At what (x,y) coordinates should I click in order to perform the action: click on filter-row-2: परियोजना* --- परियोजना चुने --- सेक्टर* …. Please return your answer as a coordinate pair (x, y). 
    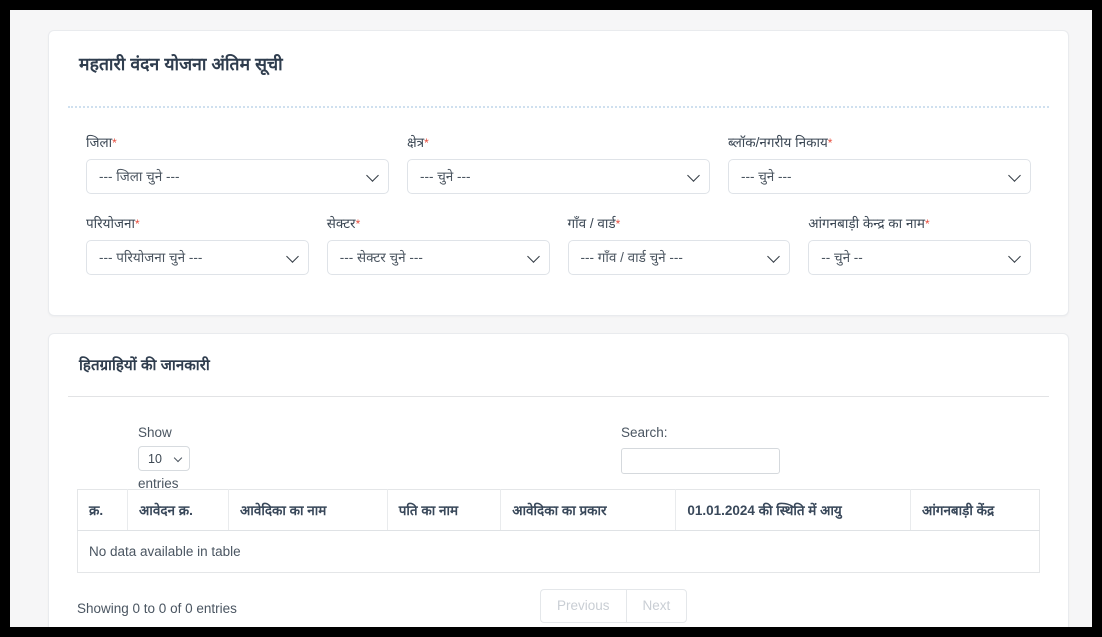
    Looking at the image, I should click on (558, 245).